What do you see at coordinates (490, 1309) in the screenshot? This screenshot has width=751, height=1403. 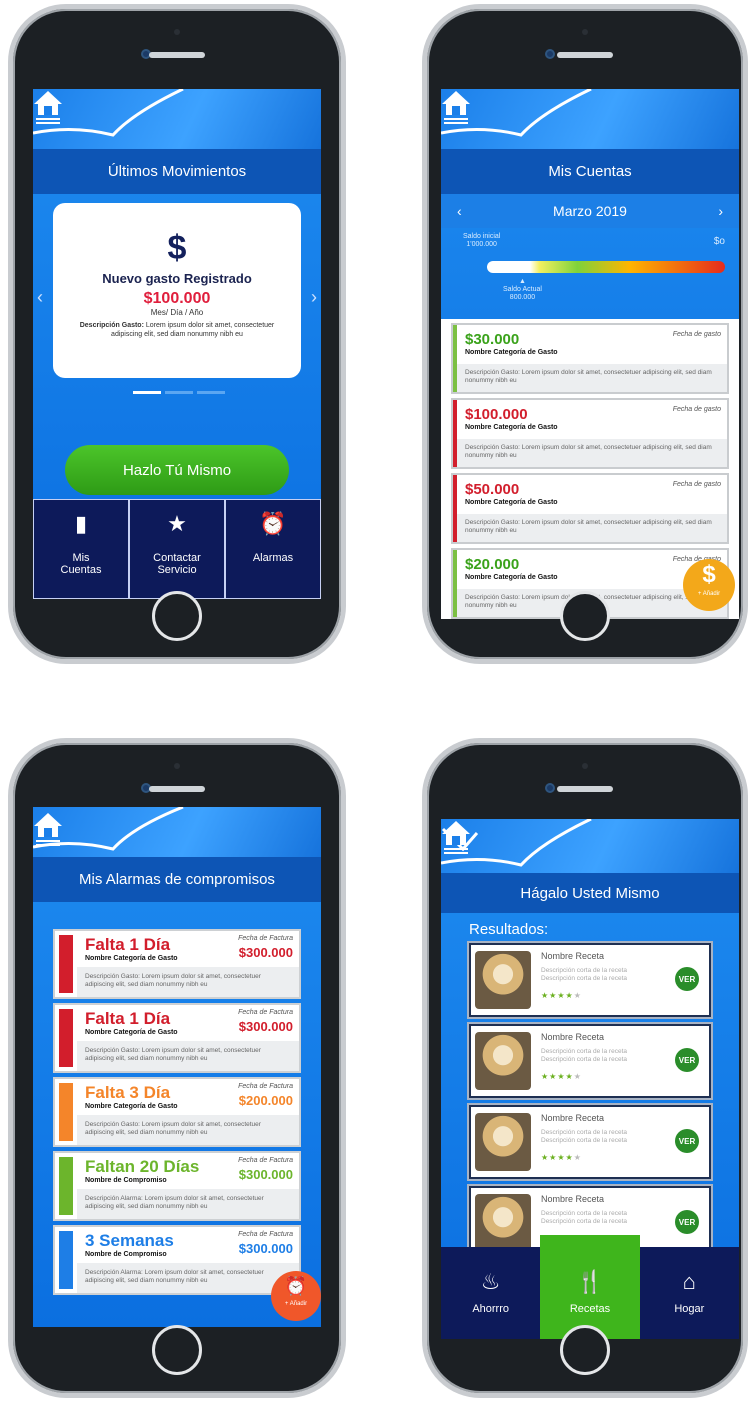 I see `nav-label: Ahorrro` at bounding box center [490, 1309].